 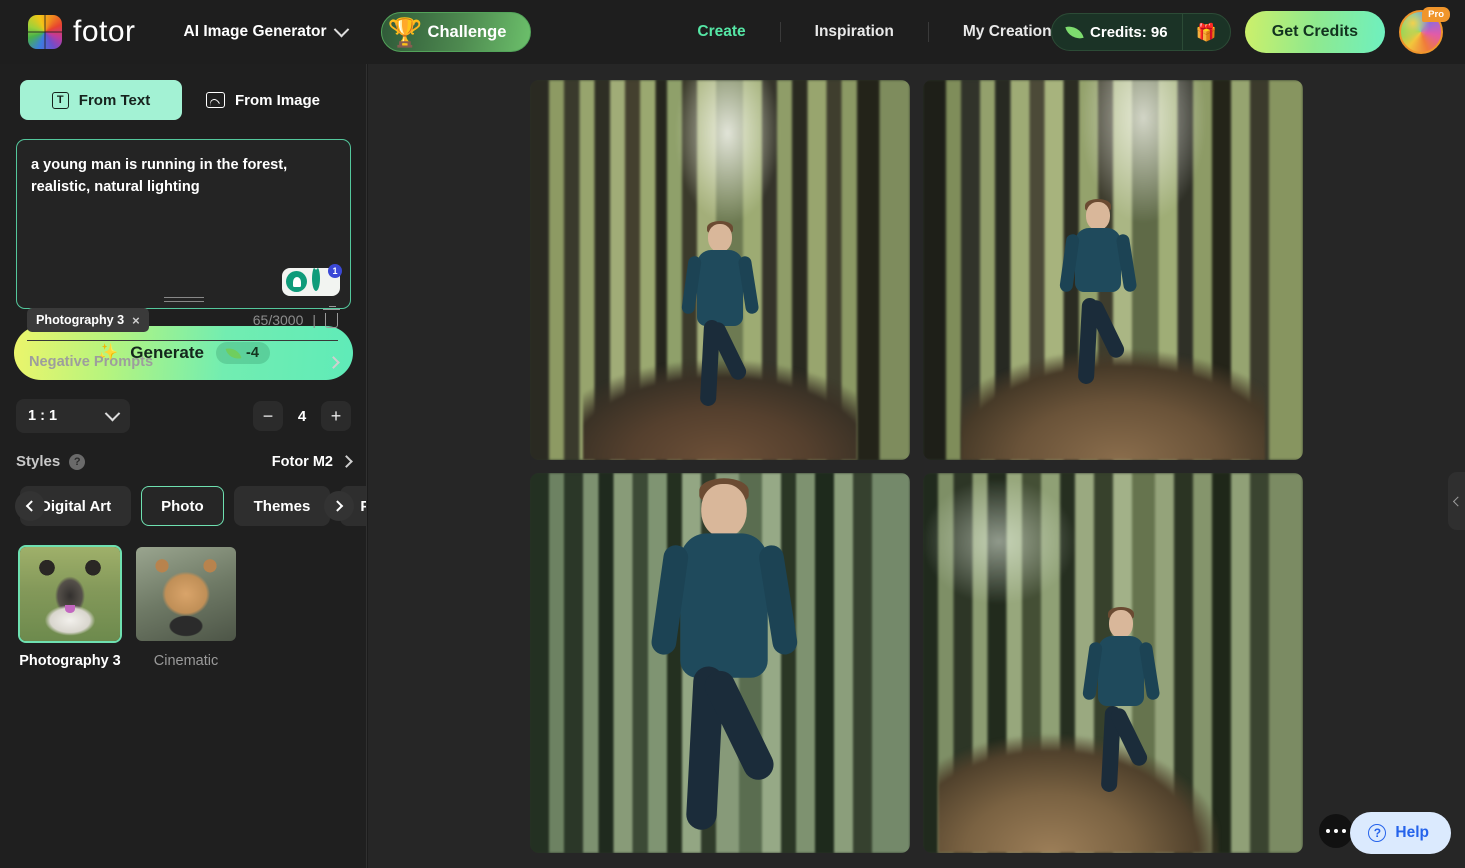 I want to click on styles-header: Styles ? Fotor M2, so click(x=184, y=461).